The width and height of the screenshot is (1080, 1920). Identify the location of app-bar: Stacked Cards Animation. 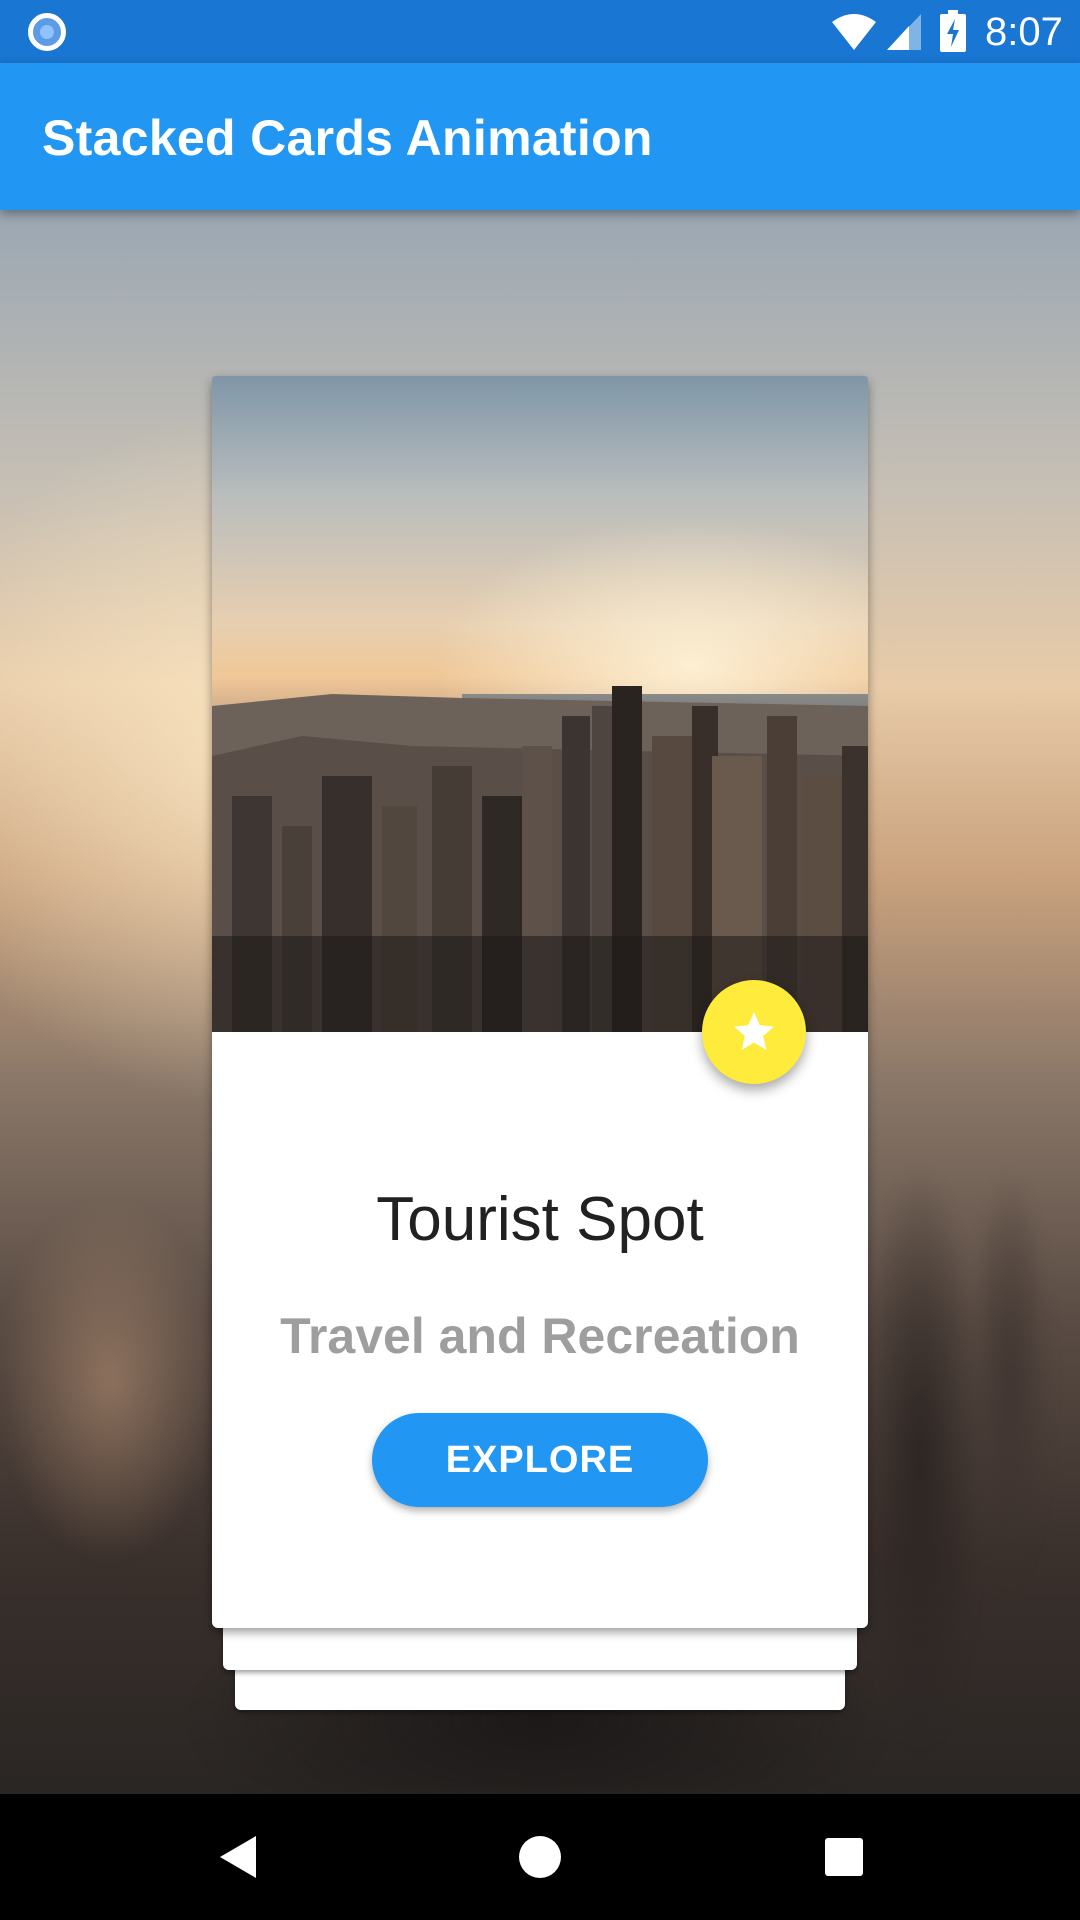
(540, 136).